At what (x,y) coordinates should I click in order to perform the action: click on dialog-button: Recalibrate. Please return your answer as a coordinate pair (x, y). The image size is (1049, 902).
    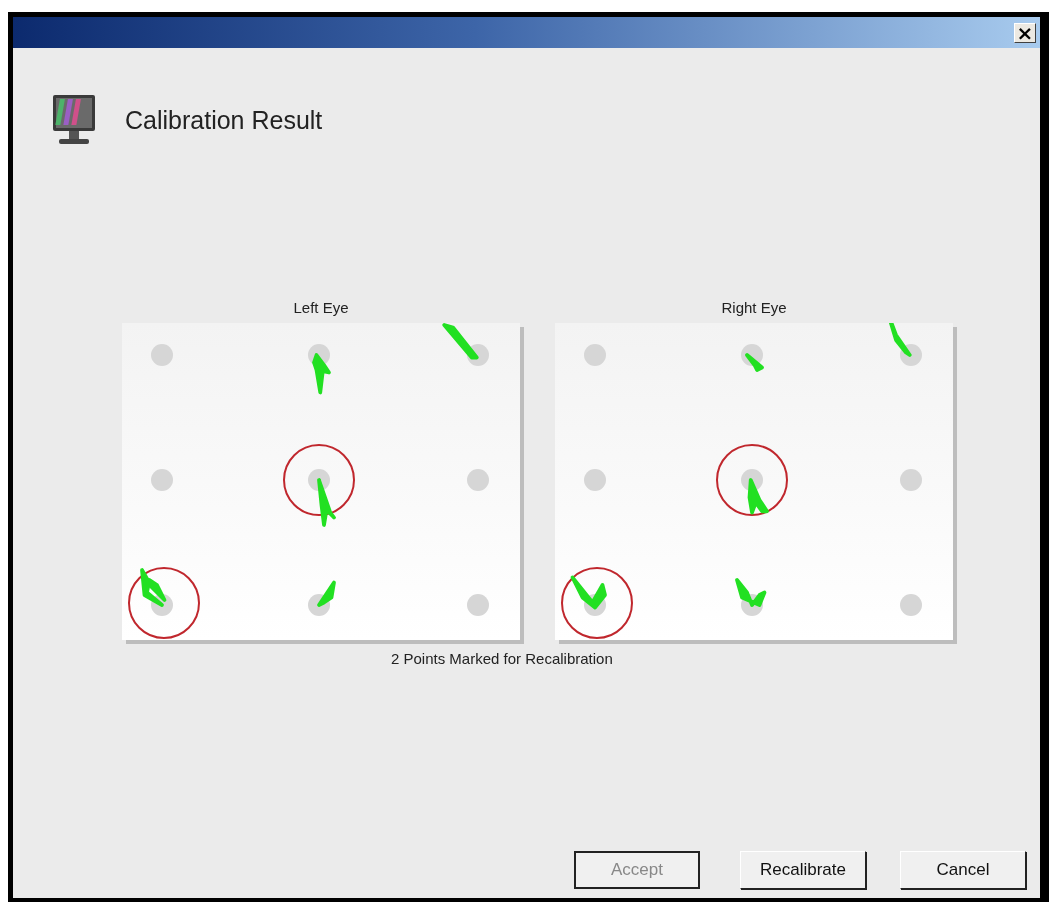
    Looking at the image, I should click on (803, 870).